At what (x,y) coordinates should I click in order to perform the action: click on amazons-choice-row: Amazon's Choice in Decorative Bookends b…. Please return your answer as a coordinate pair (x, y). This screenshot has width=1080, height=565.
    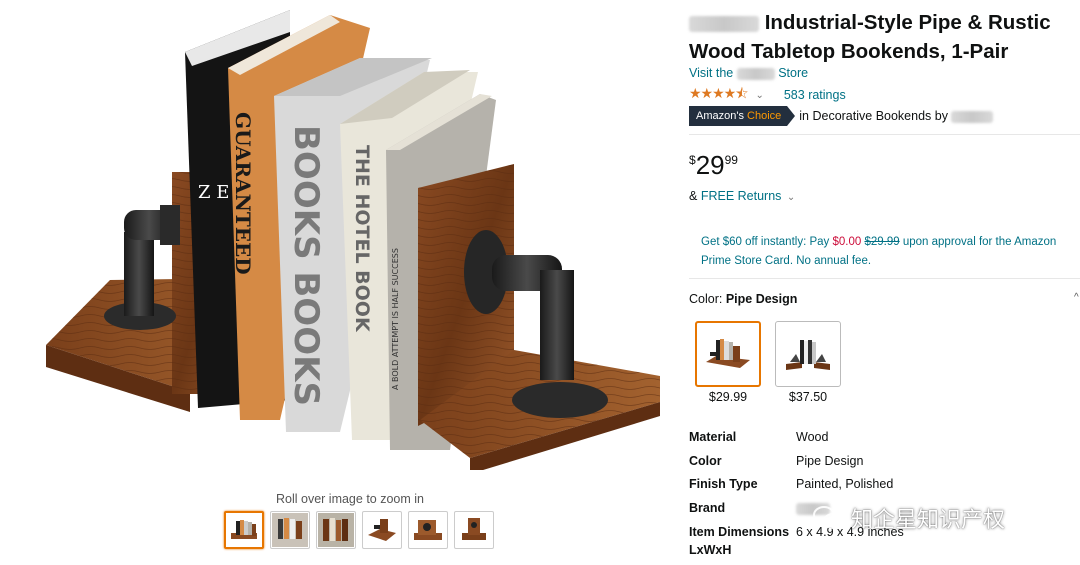
    Looking at the image, I should click on (841, 116).